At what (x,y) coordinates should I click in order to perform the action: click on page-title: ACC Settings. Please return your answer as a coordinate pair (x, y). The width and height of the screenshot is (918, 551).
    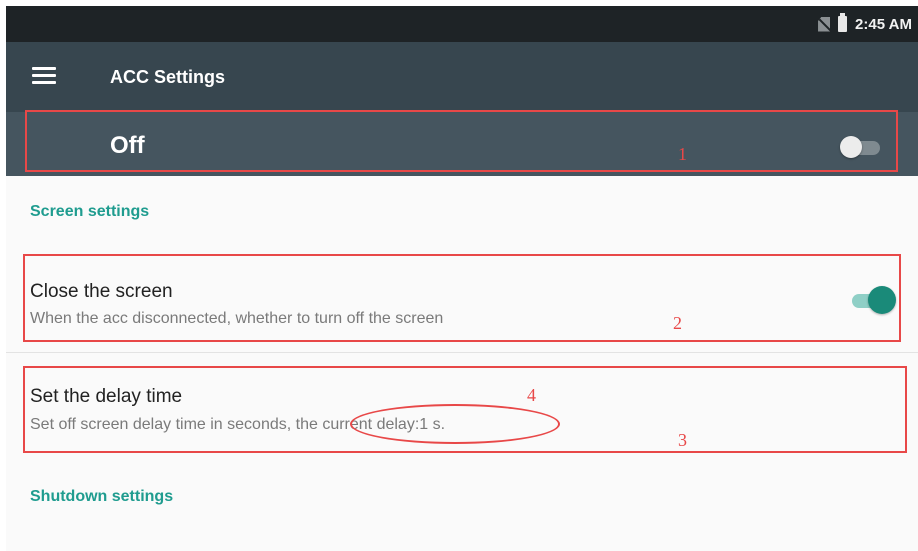
    Looking at the image, I should click on (168, 77).